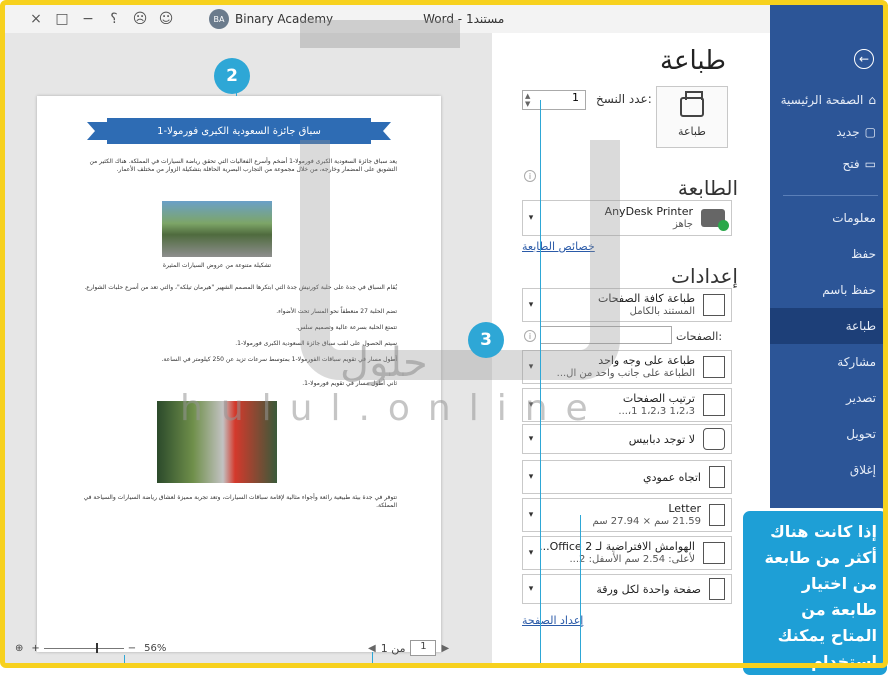  I want to click on printer-select: AnyDesk Printer جاهز ▾, so click(627, 218).